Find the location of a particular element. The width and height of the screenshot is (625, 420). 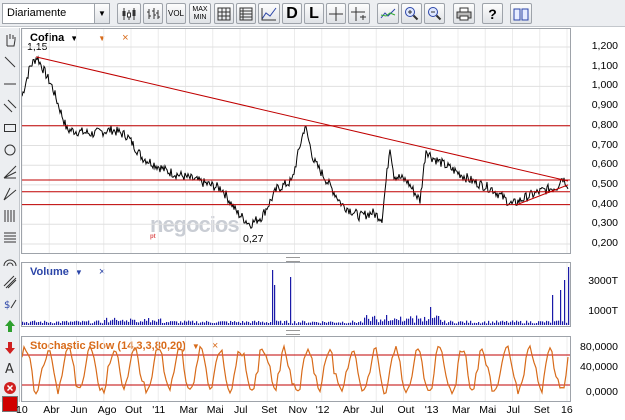

ohlc-chart-button is located at coordinates (153, 13).